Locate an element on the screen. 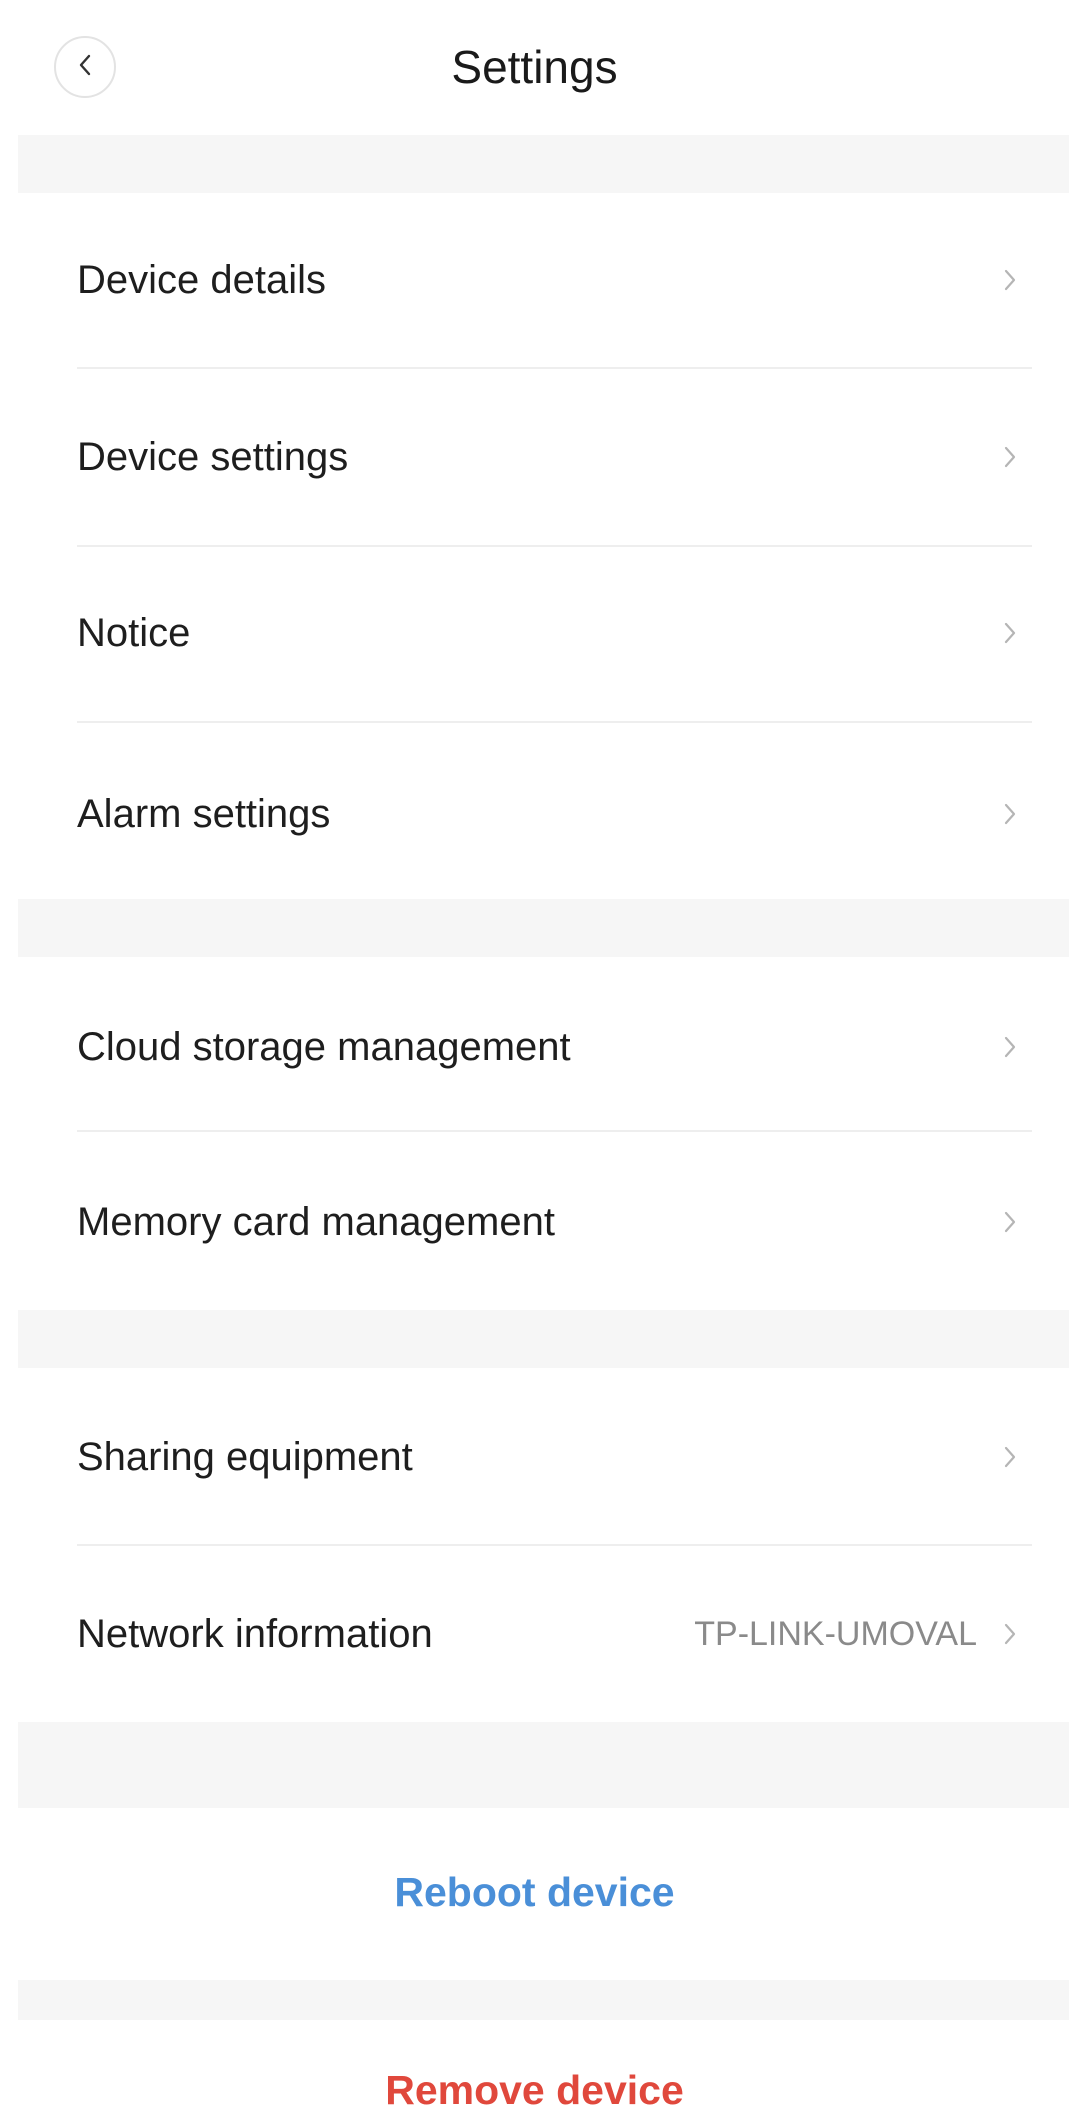 This screenshot has width=1069, height=2127. settings-item-notice: Notice is located at coordinates (534, 634).